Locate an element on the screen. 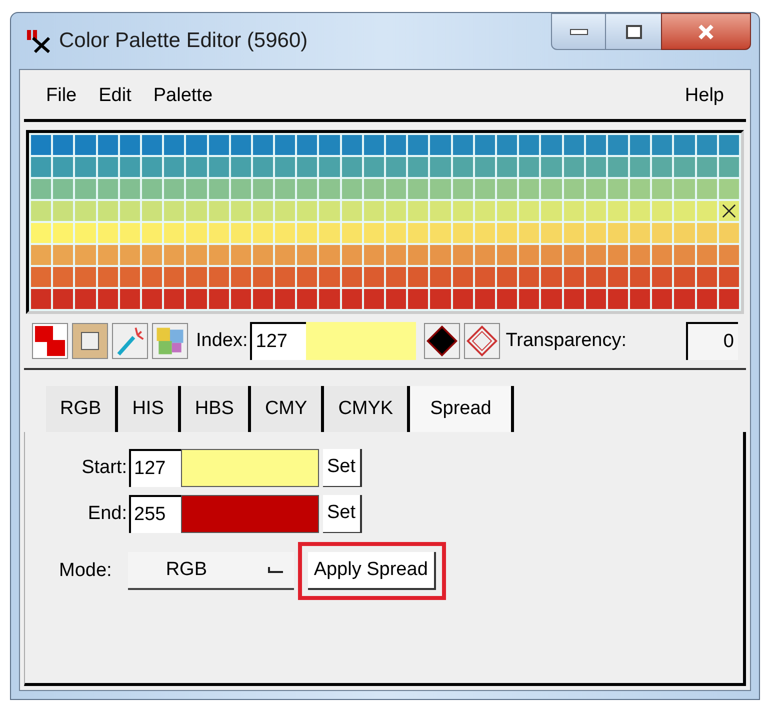  tab: CMY is located at coordinates (287, 409).